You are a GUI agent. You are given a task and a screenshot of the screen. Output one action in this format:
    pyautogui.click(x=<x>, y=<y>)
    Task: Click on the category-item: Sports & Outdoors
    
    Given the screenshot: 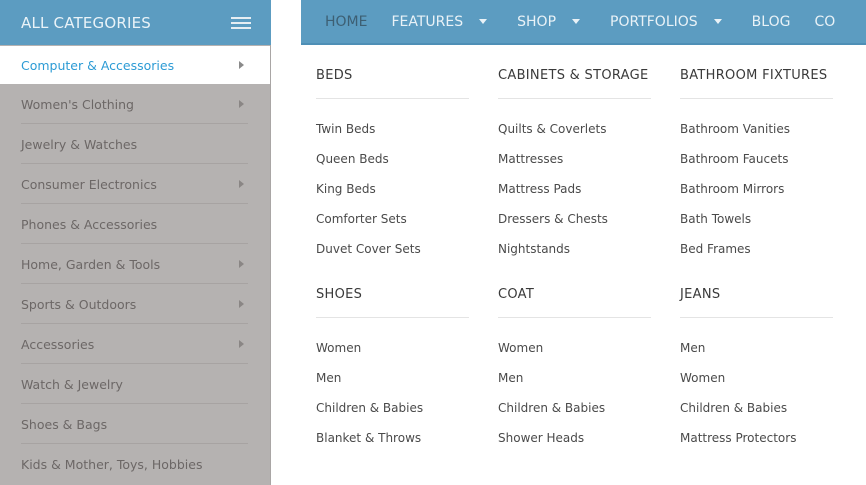 What is the action you would take?
    pyautogui.click(x=135, y=304)
    